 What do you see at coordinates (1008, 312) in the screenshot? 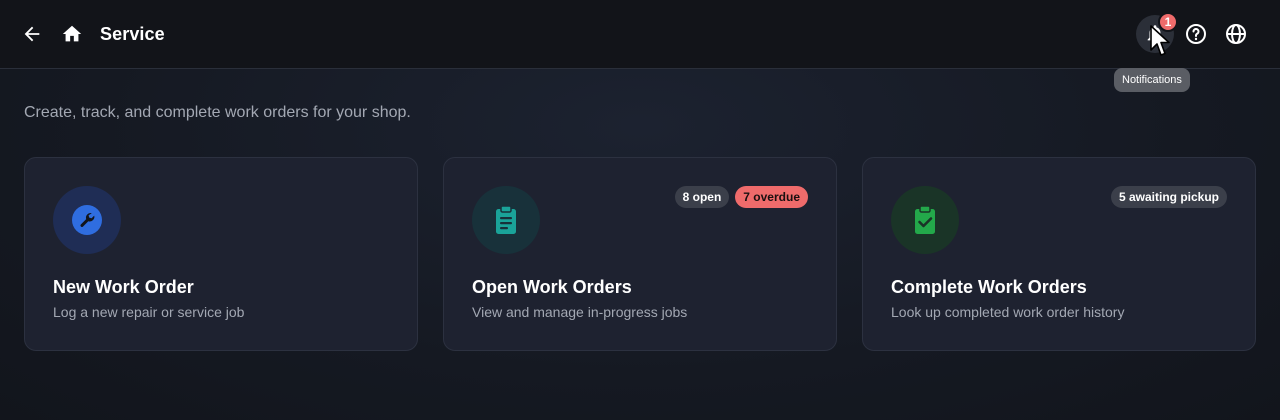
I see `card-description: Look up completed work order history` at bounding box center [1008, 312].